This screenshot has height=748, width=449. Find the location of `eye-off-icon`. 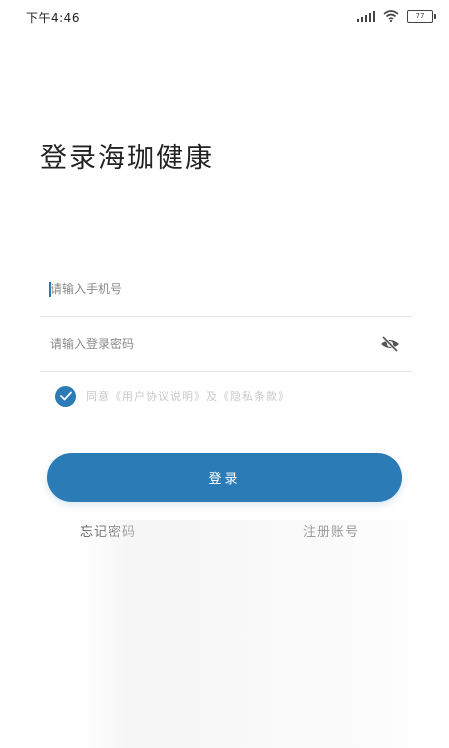

eye-off-icon is located at coordinates (390, 344).